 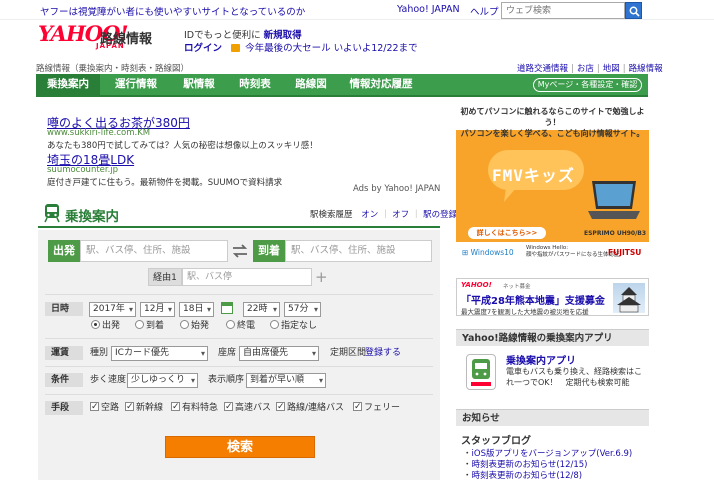 What do you see at coordinates (383, 353) in the screenshot?
I see `pass-register-link: 登録する` at bounding box center [383, 353].